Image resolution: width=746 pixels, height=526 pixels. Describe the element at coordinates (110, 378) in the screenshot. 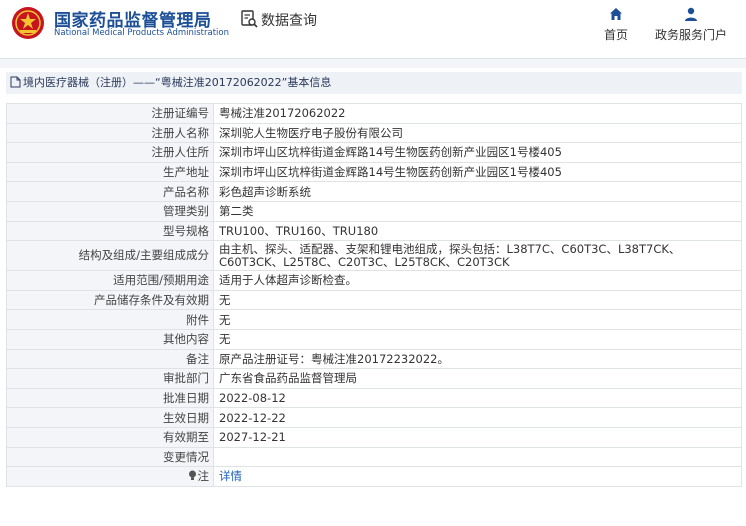

I see `row-label: 审批部门` at that location.